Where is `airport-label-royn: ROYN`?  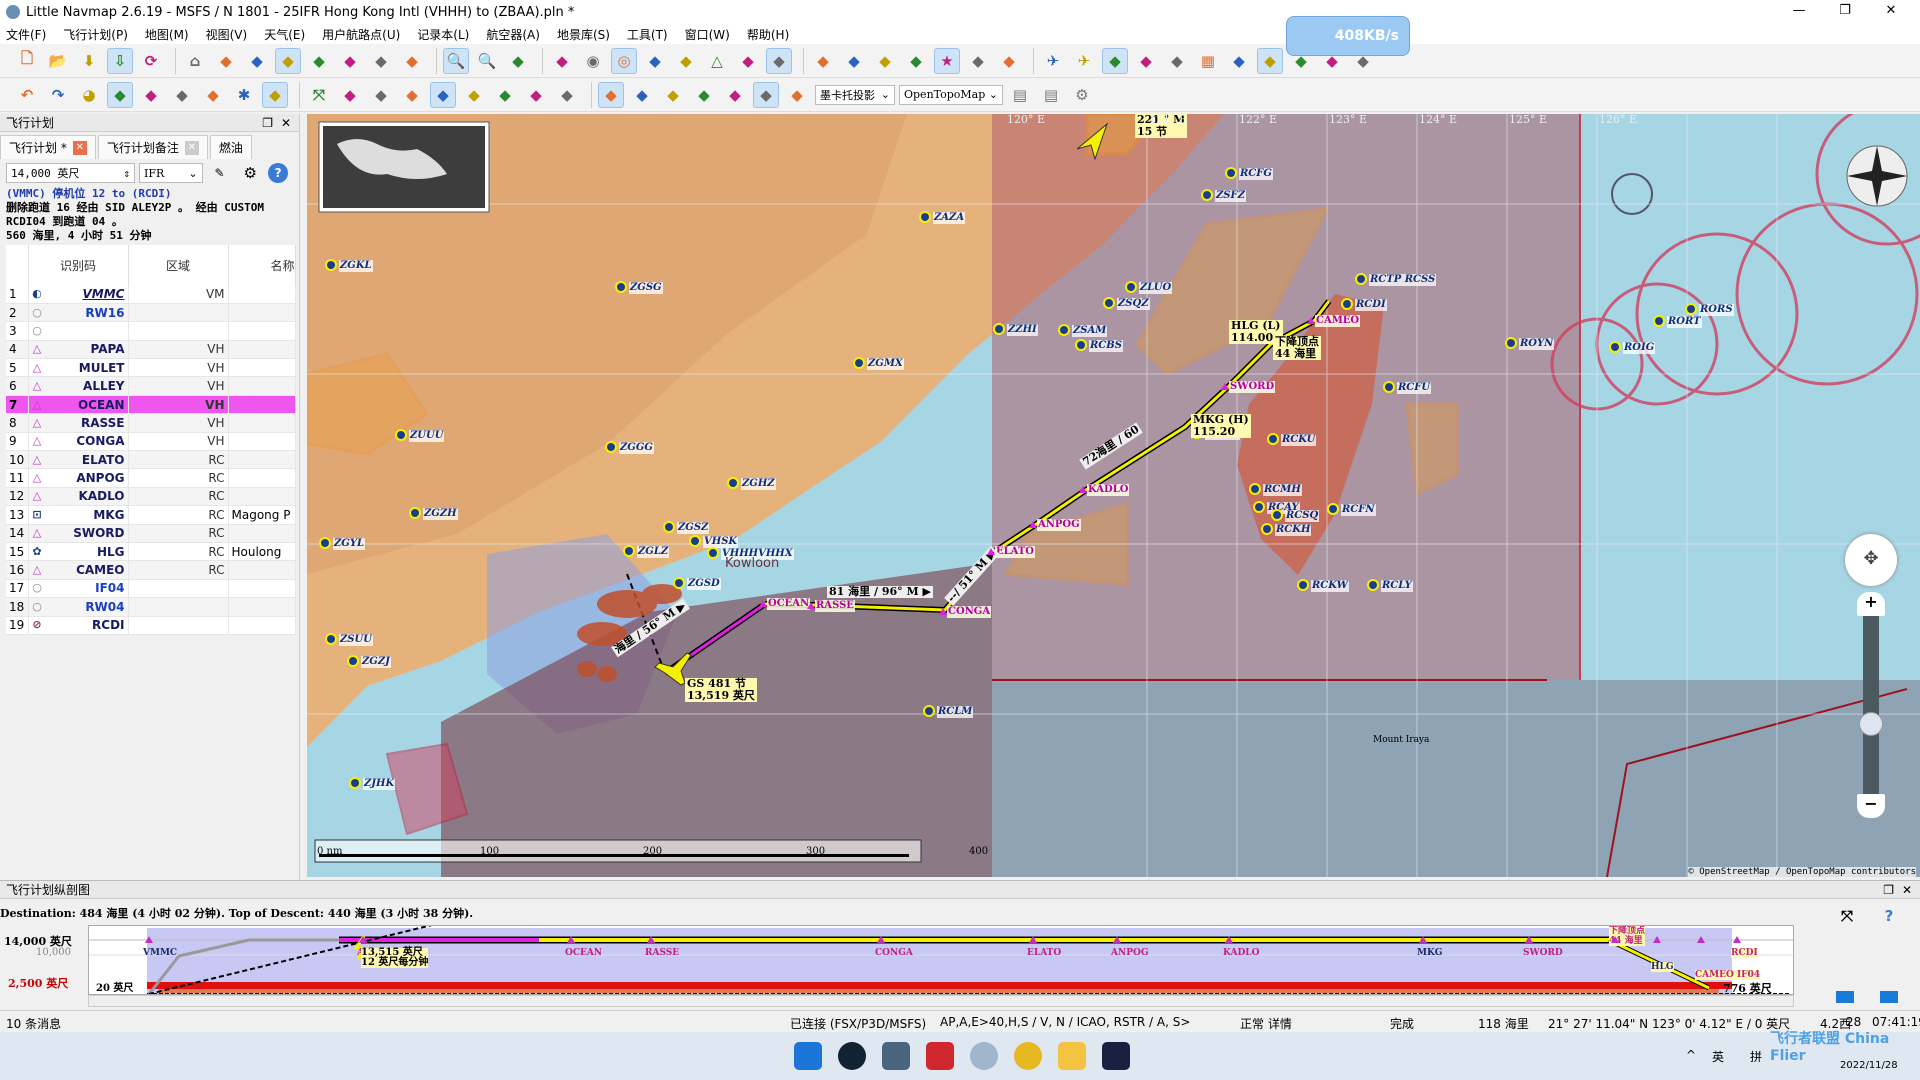
airport-label-royn: ROYN is located at coordinates (1537, 344).